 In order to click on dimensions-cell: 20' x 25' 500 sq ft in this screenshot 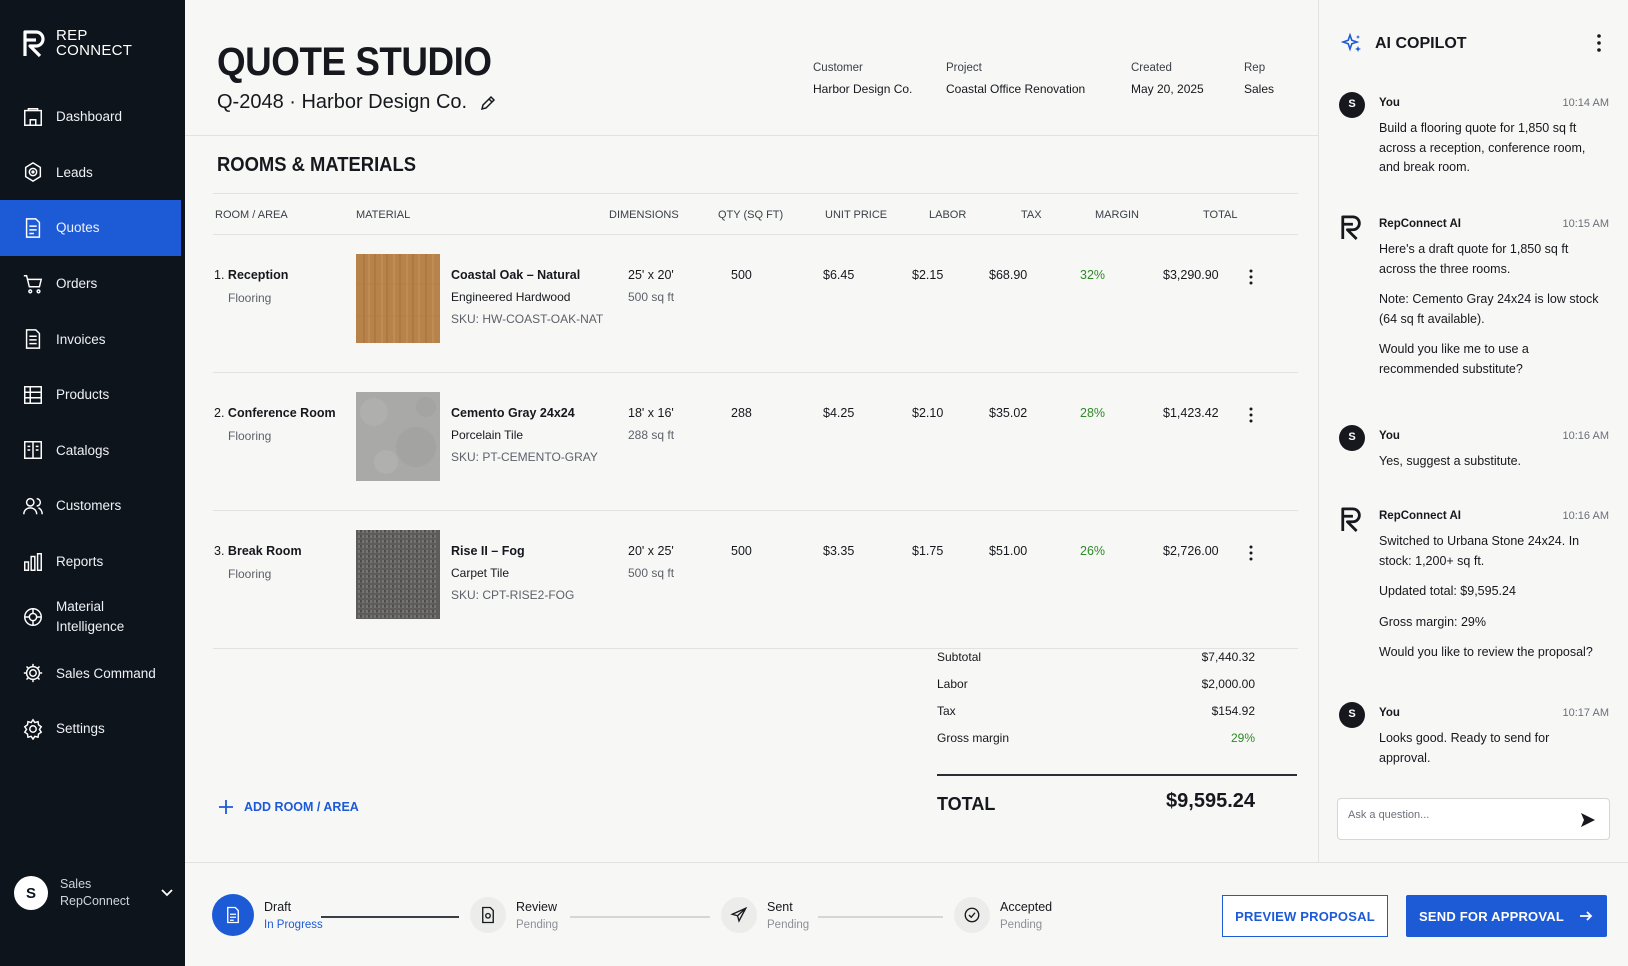, I will do `click(651, 562)`.